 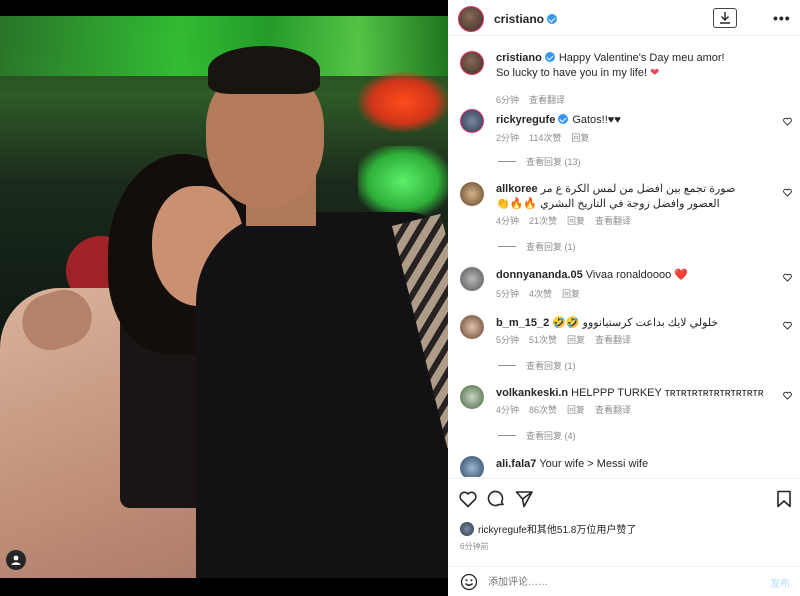 I want to click on comment-time: 2分钟, so click(x=508, y=138).